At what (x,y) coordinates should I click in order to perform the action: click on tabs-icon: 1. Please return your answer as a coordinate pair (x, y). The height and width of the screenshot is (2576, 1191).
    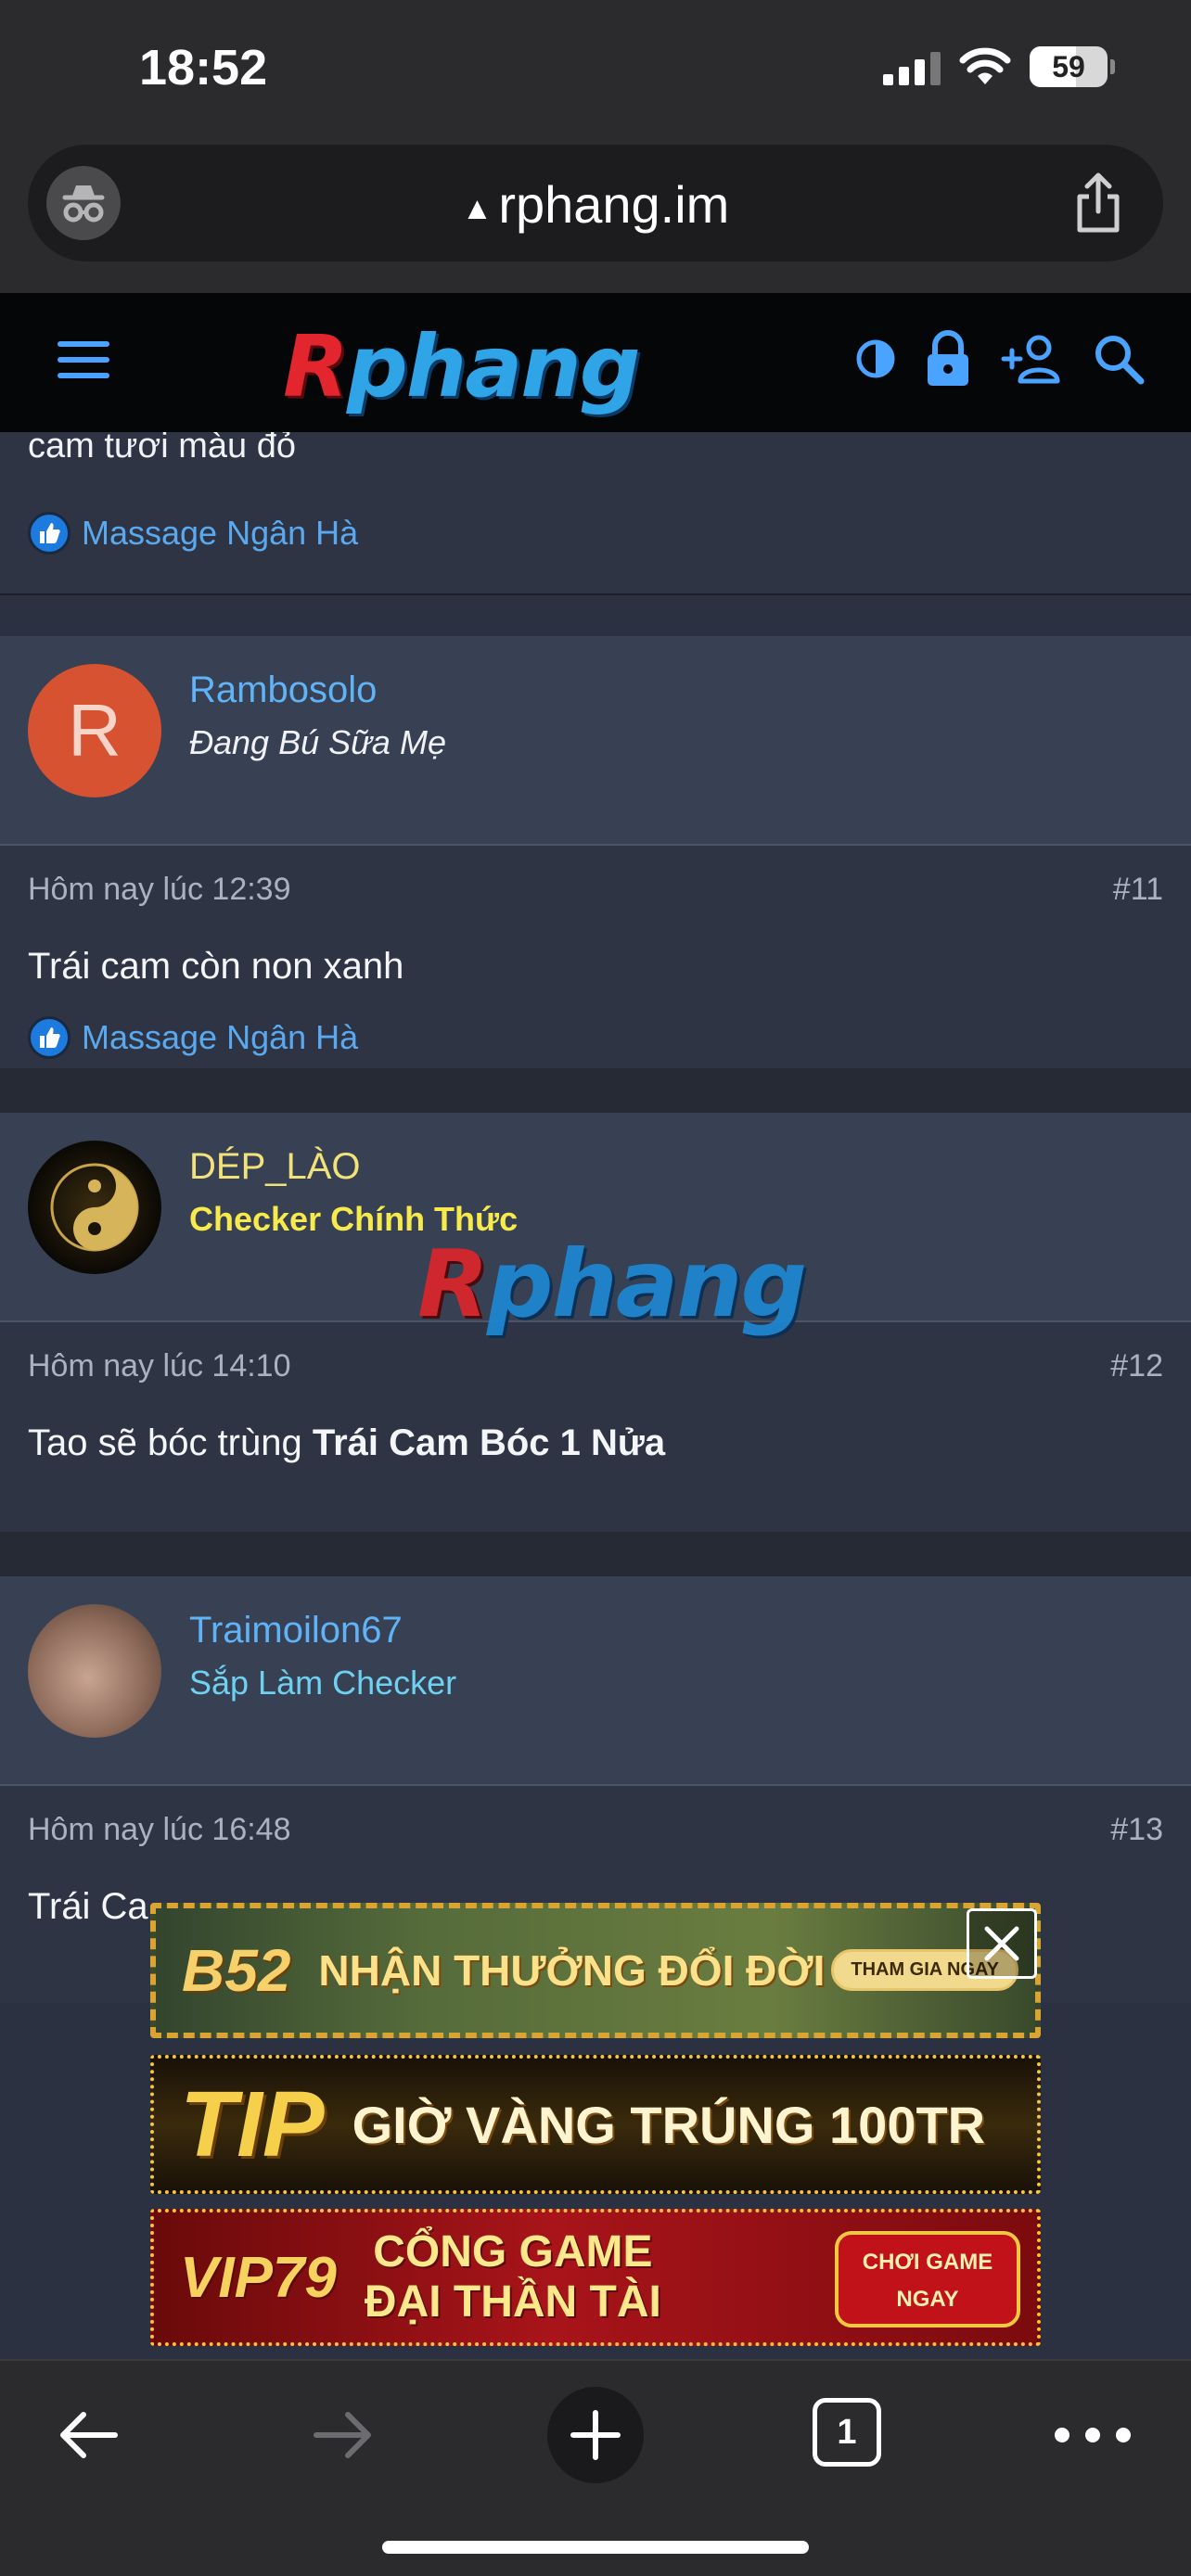
    Looking at the image, I should click on (847, 2433).